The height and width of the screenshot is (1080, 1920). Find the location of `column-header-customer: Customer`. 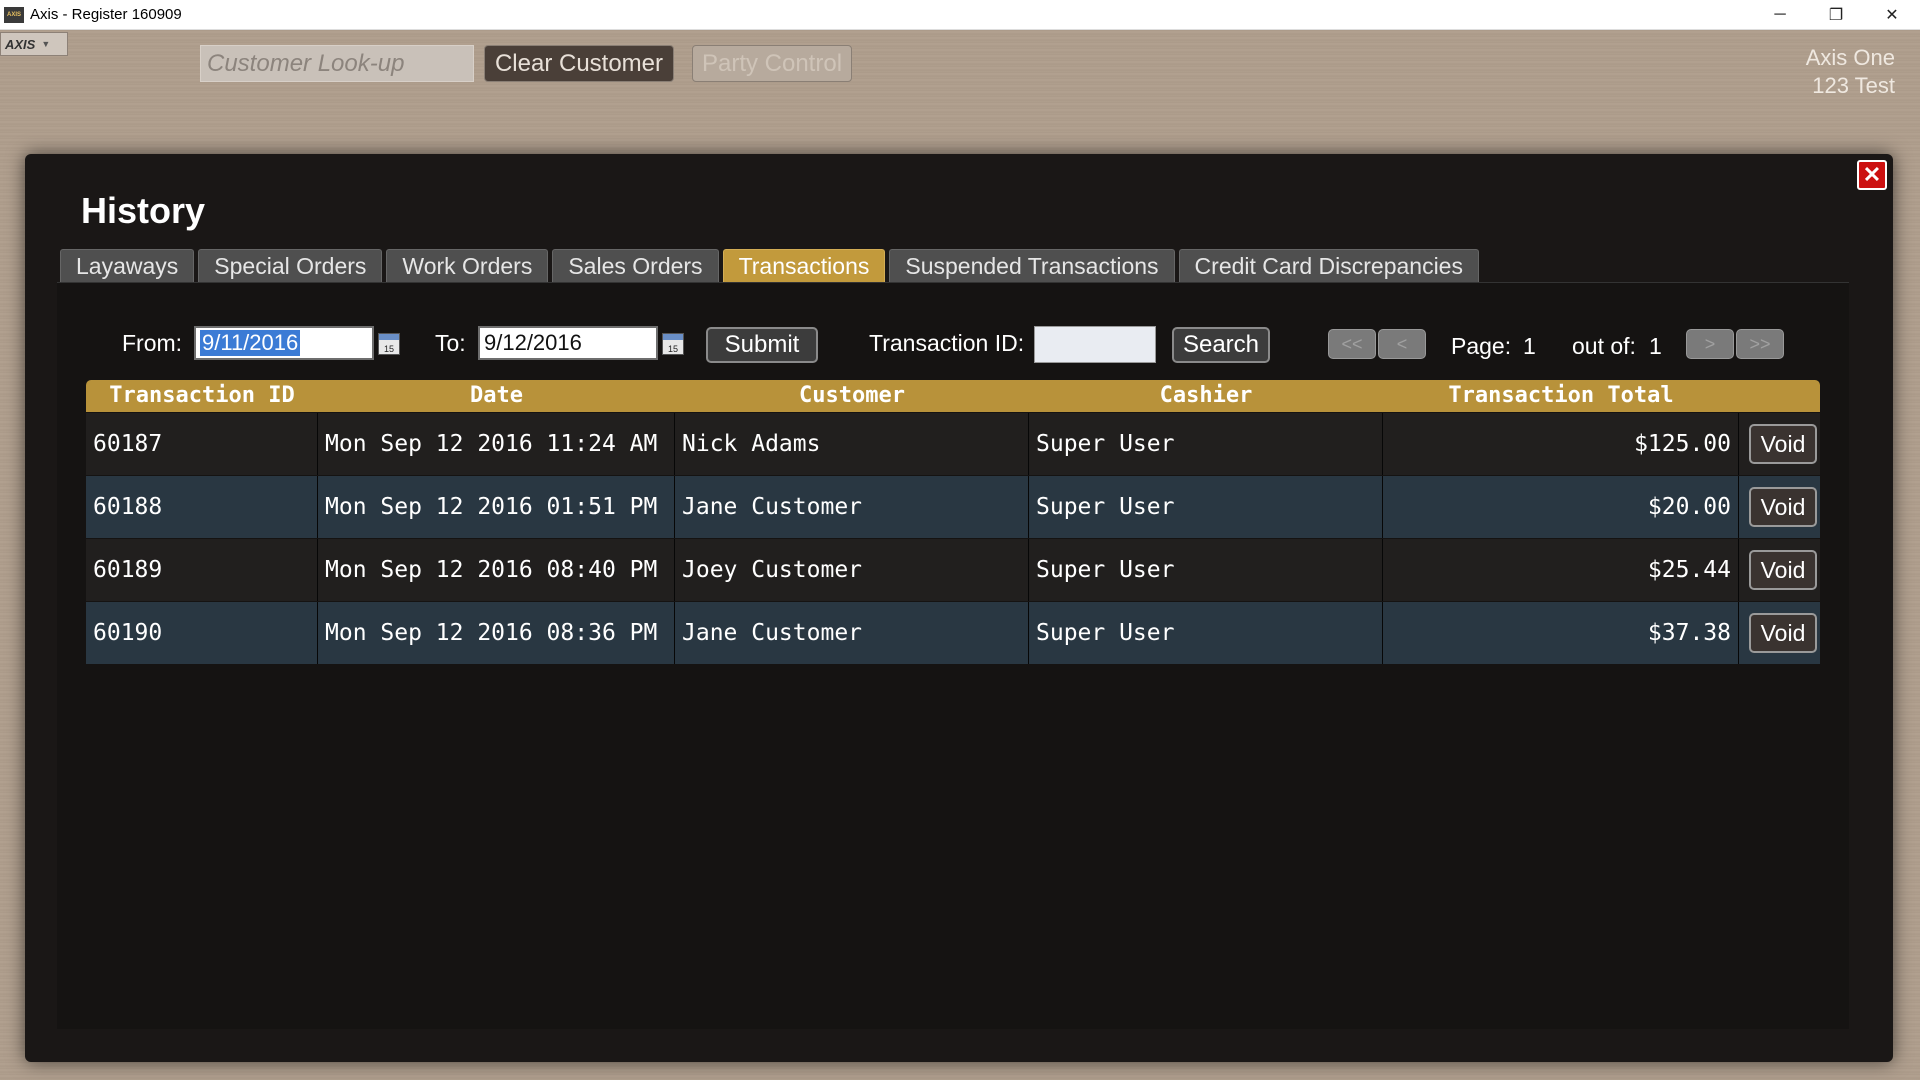

column-header-customer: Customer is located at coordinates (852, 396).